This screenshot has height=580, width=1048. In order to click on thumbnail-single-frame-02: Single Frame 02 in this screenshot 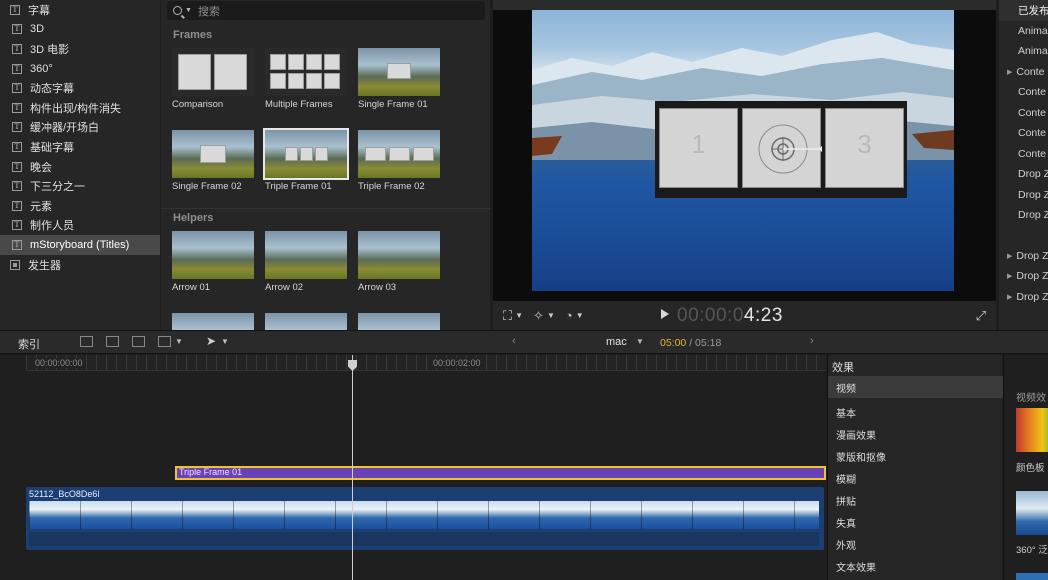, I will do `click(213, 161)`.